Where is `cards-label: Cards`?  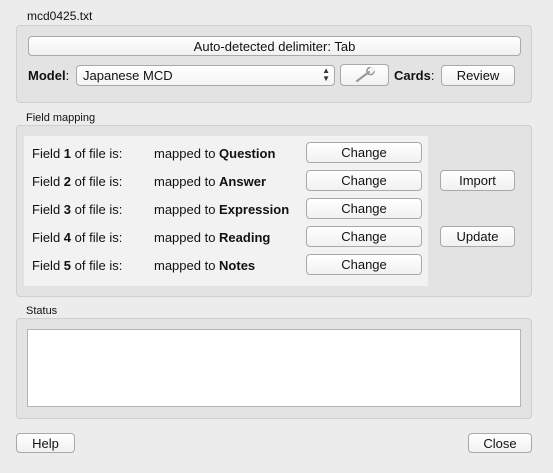
cards-label: Cards is located at coordinates (412, 75).